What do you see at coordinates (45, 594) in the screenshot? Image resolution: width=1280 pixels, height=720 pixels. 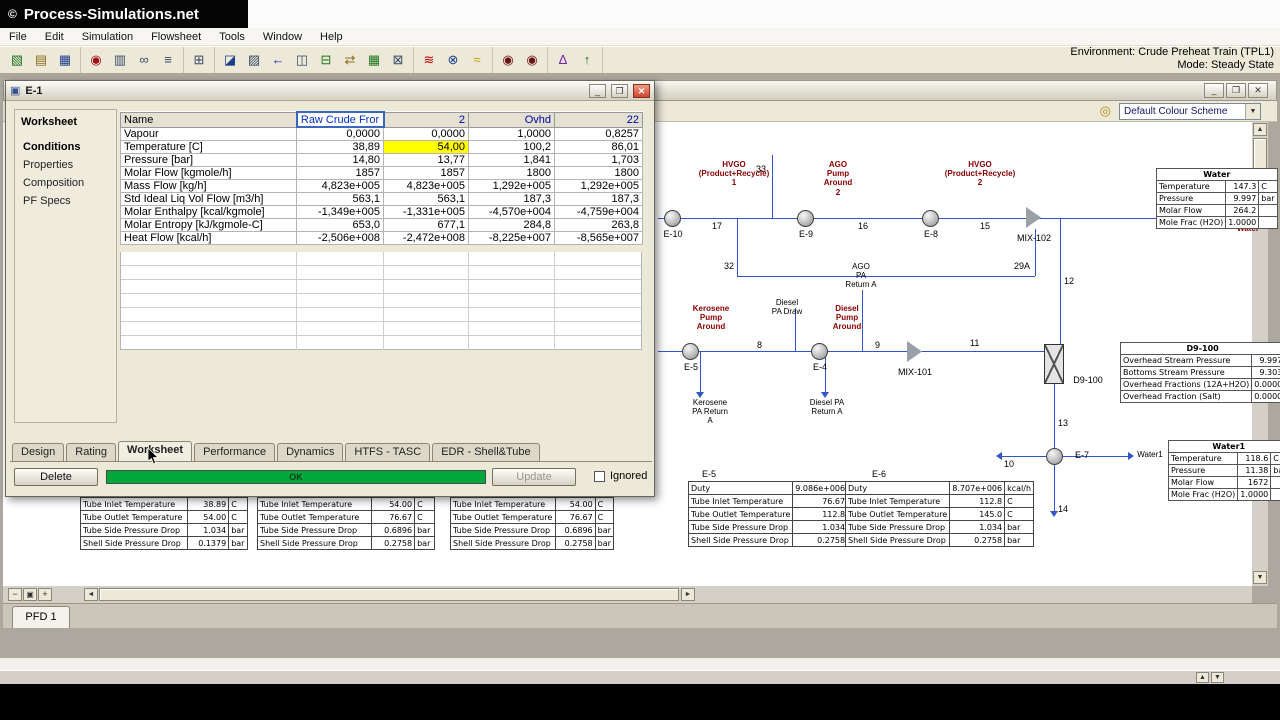 I see `zoom-in-button: +` at bounding box center [45, 594].